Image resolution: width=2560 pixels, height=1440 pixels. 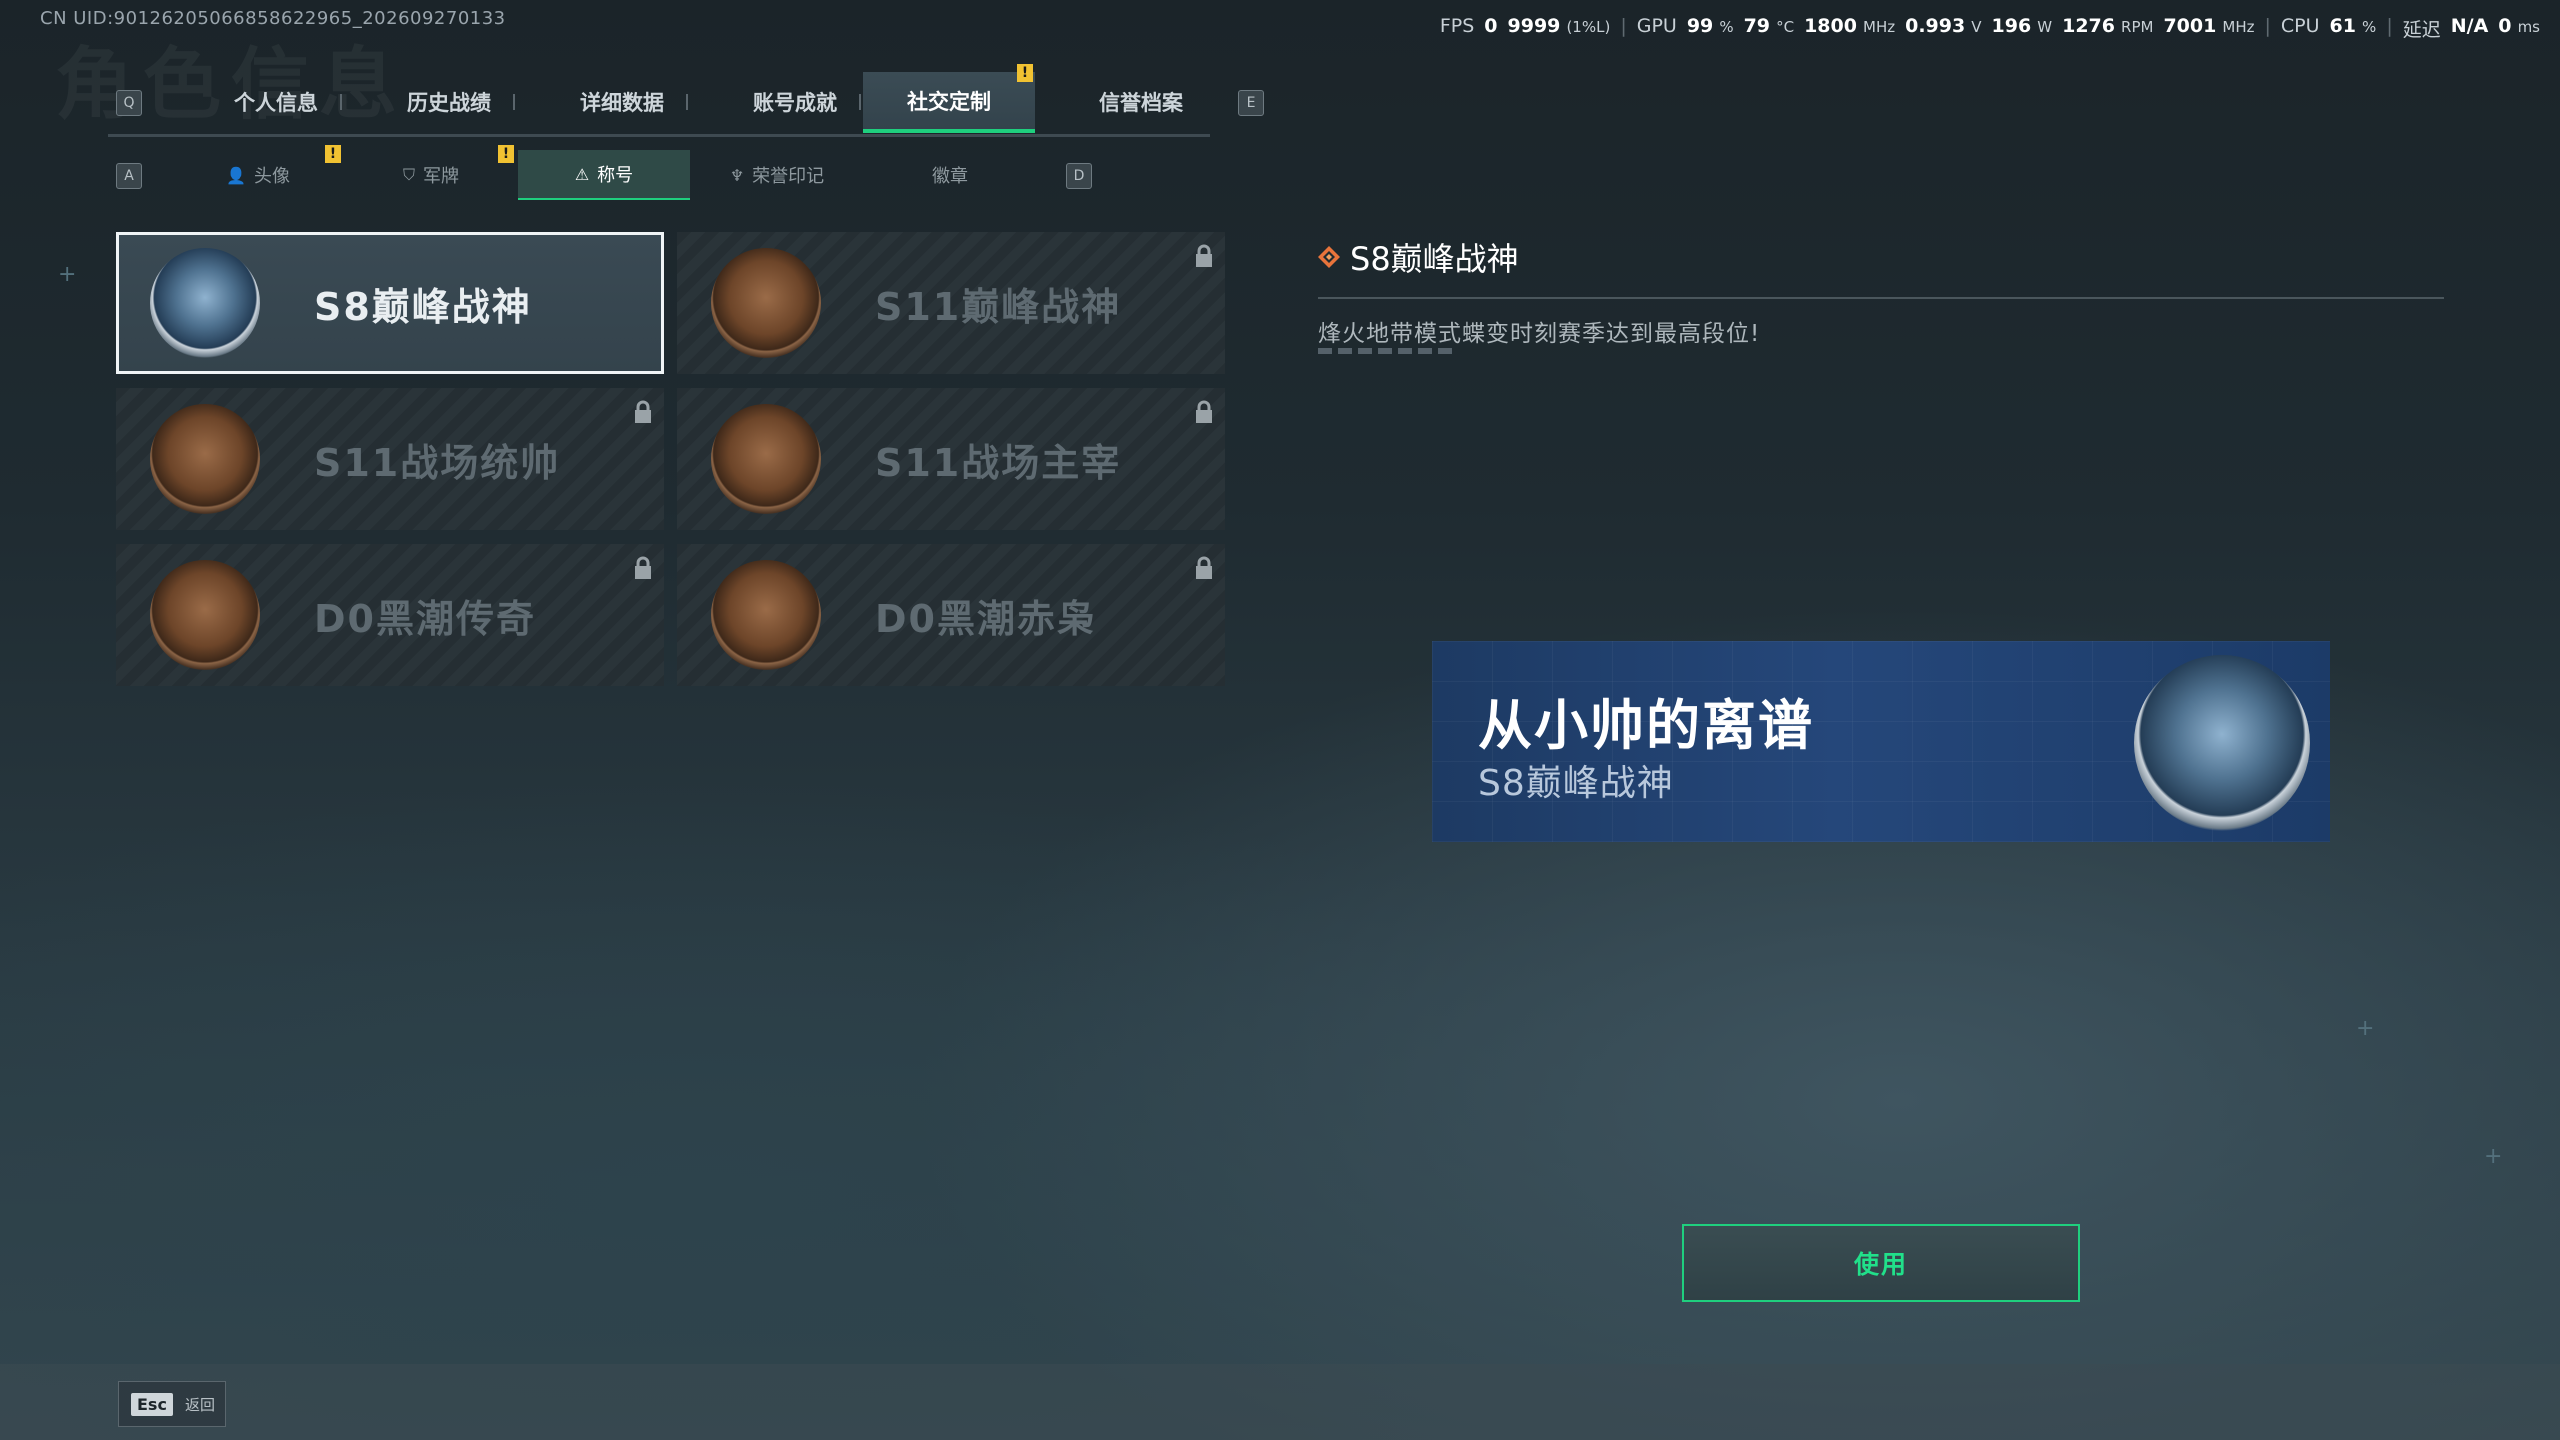 What do you see at coordinates (615, 175) in the screenshot?
I see `subtab-title-label: 称号` at bounding box center [615, 175].